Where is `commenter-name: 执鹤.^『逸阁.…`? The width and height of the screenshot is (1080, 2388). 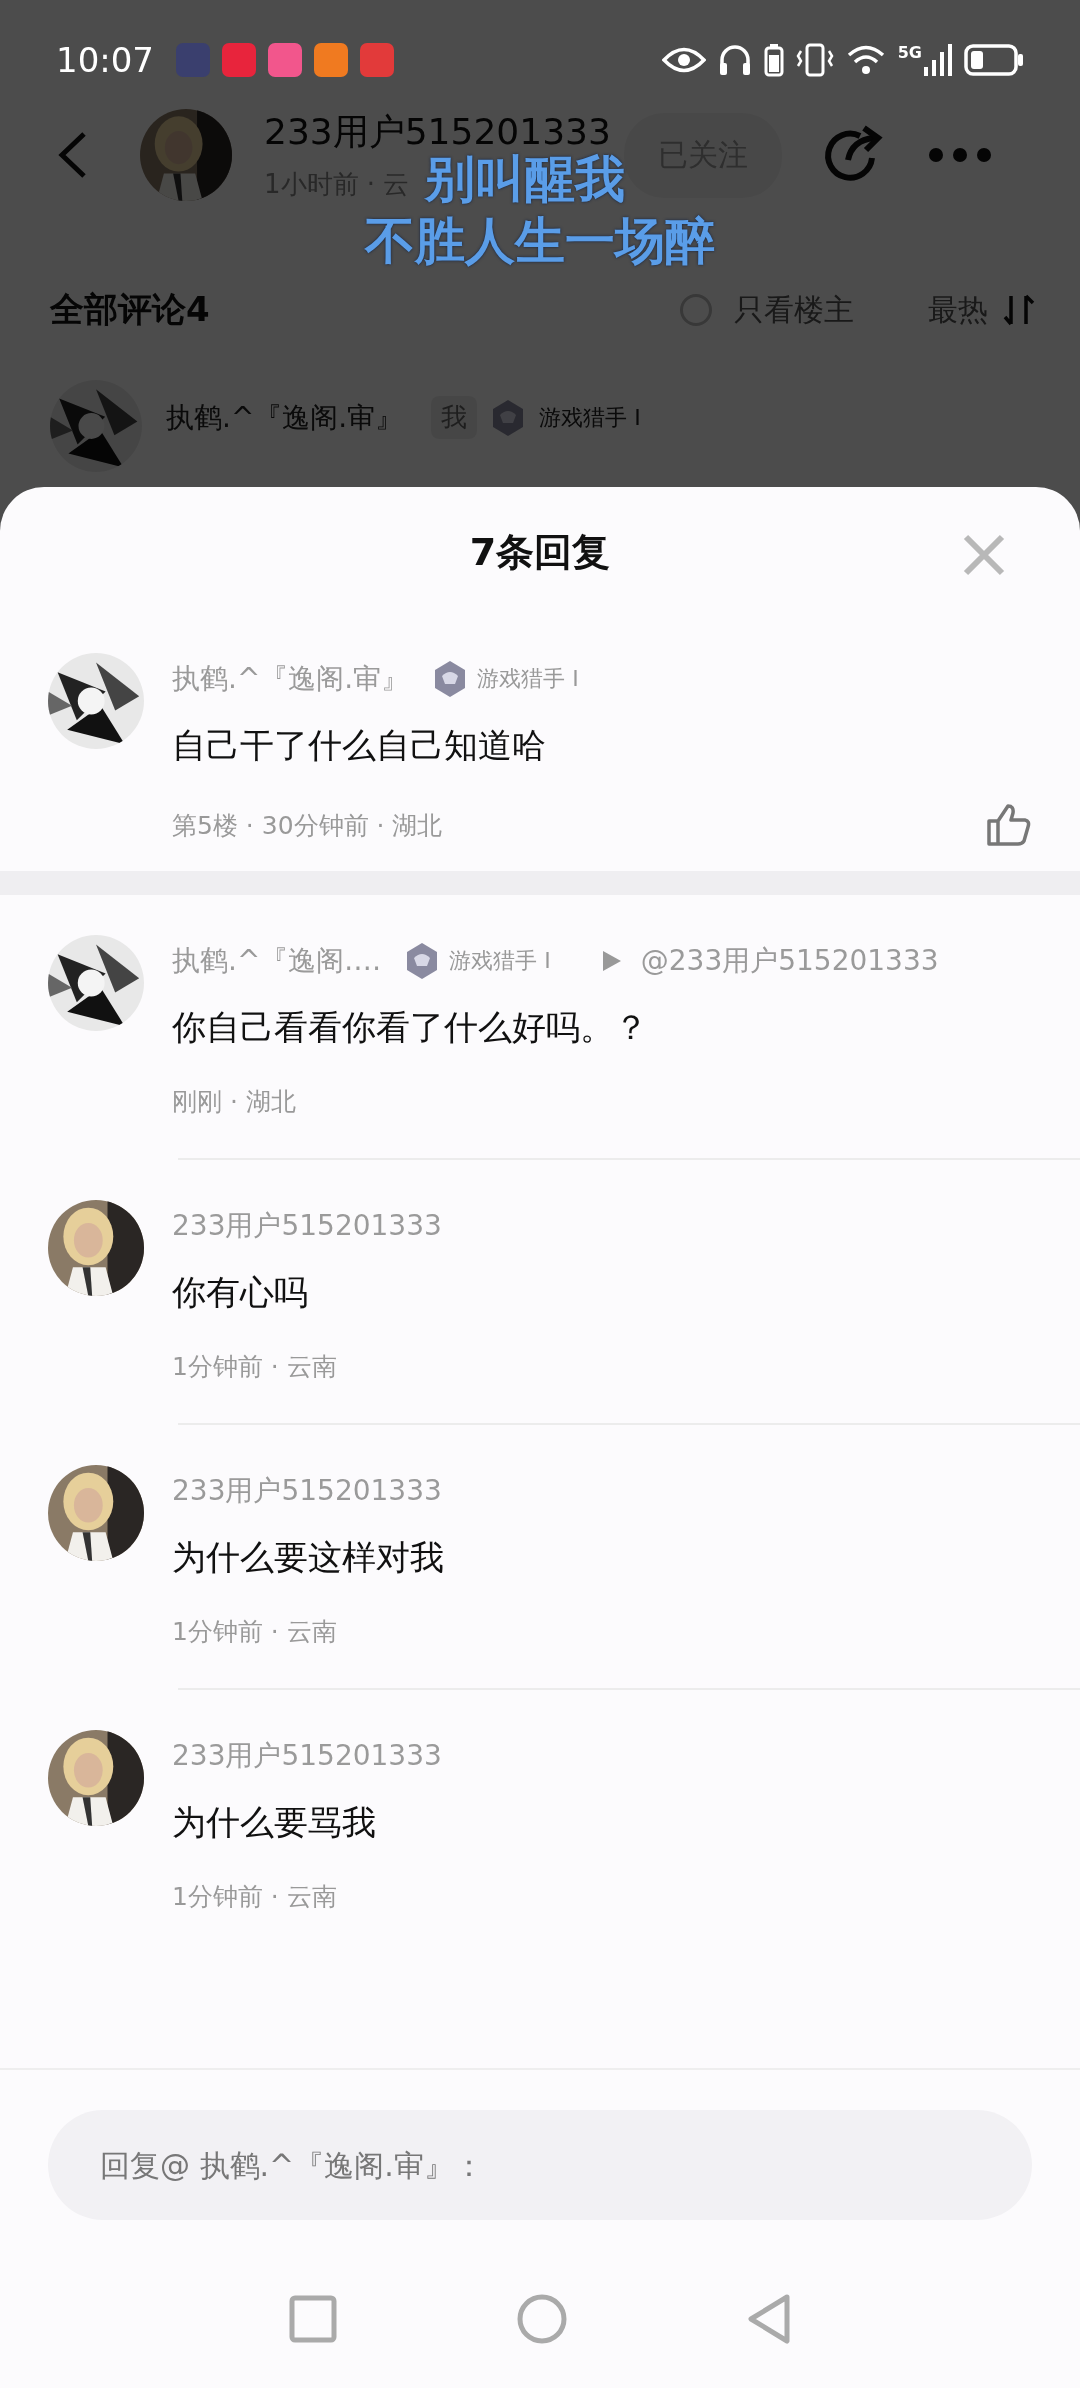
commenter-name: 执鹤.^『逸阁.… is located at coordinates (277, 961).